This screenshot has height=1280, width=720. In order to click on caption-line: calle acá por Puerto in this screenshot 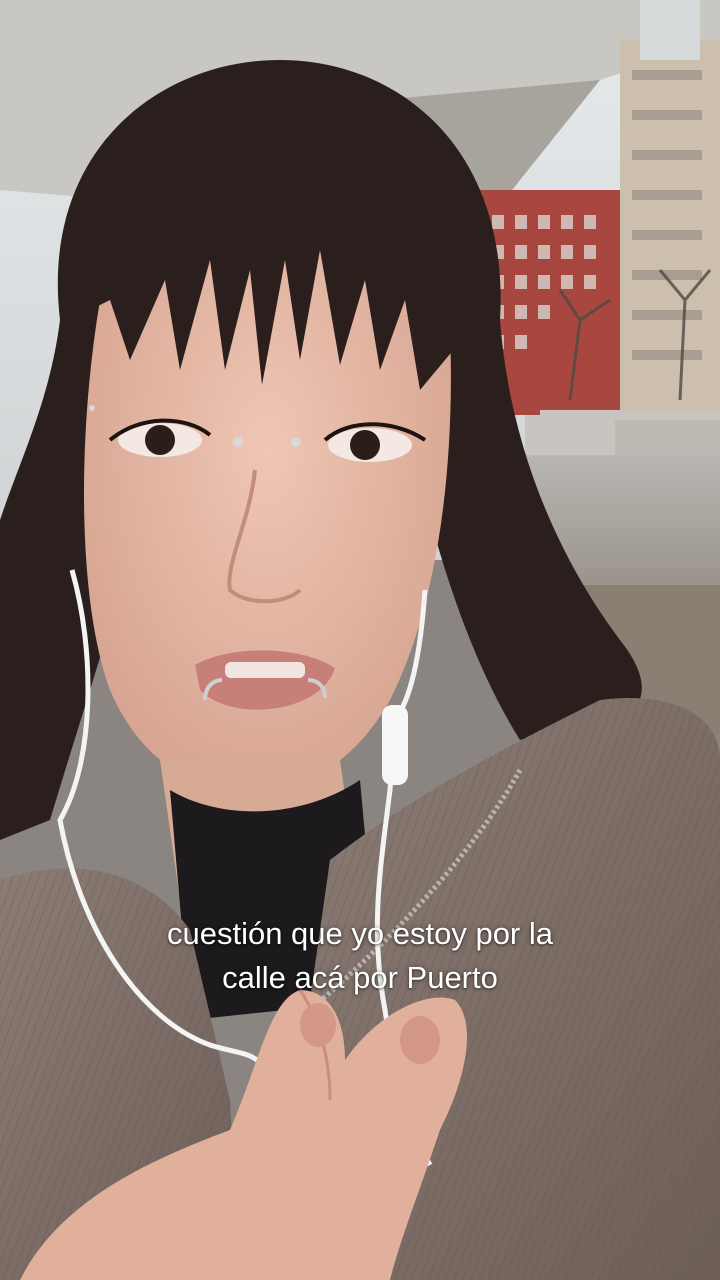, I will do `click(360, 977)`.